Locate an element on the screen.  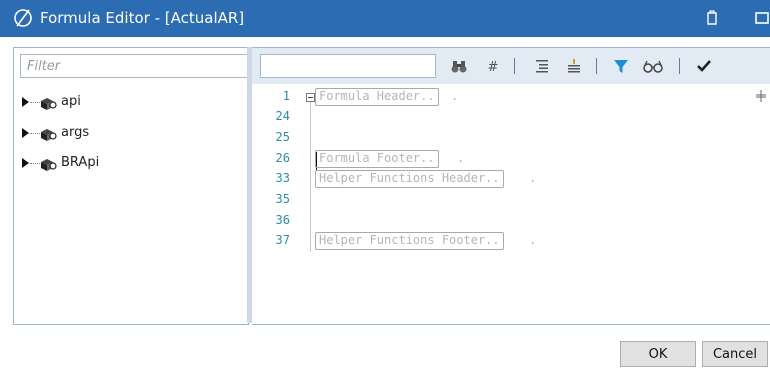
checkmark-icon is located at coordinates (704, 66).